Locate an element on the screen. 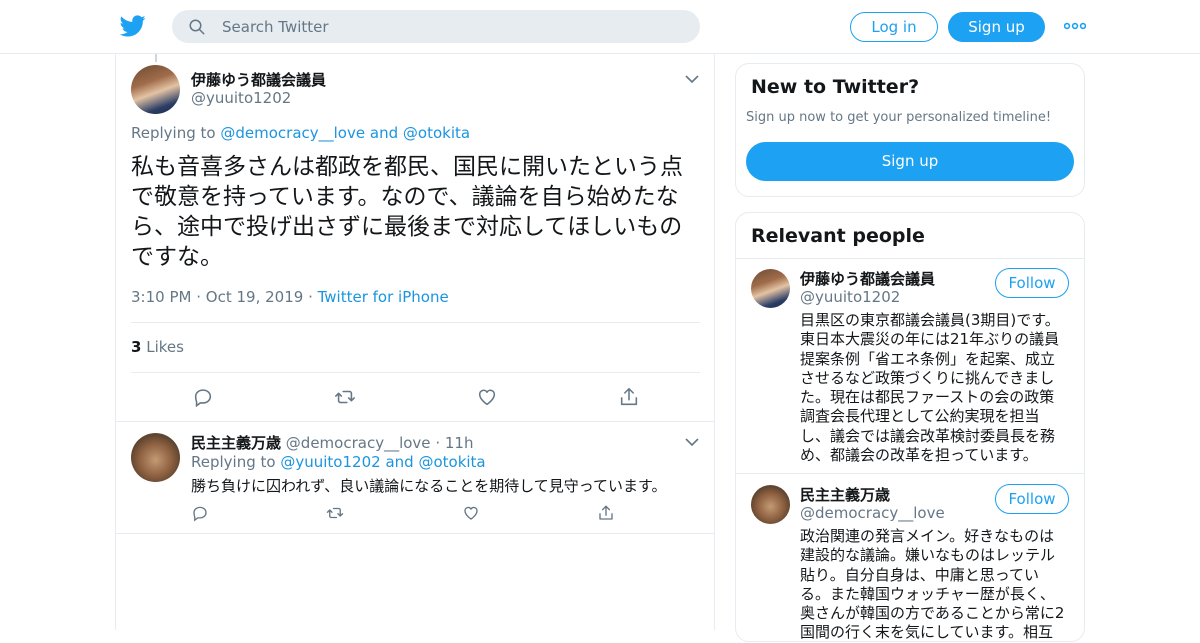  tweet-time: 3:10 PM is located at coordinates (161, 297).